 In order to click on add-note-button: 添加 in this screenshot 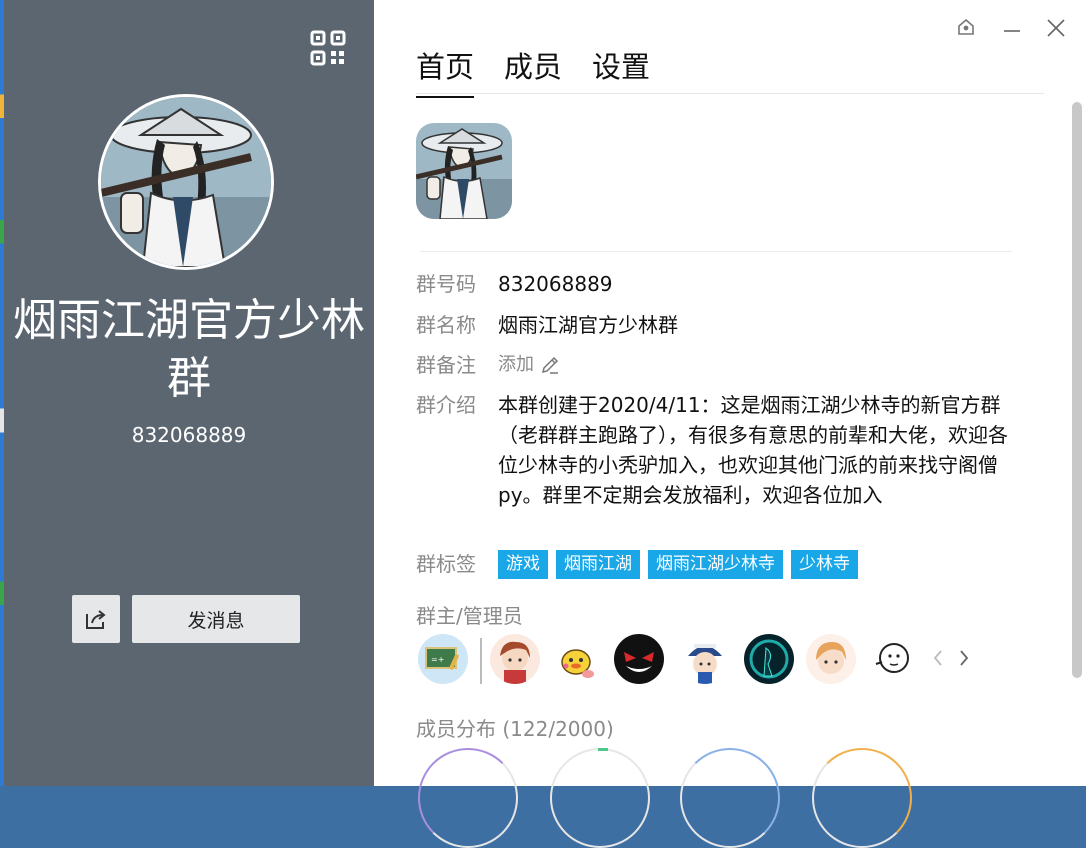, I will do `click(529, 365)`.